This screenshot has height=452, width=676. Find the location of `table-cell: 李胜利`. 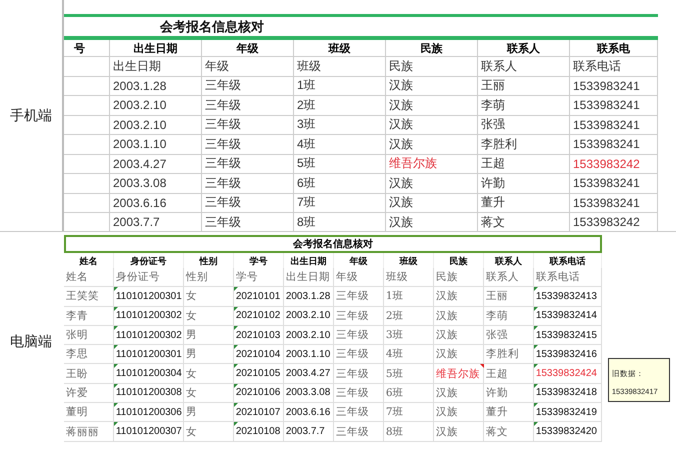

table-cell: 李胜利 is located at coordinates (499, 144).